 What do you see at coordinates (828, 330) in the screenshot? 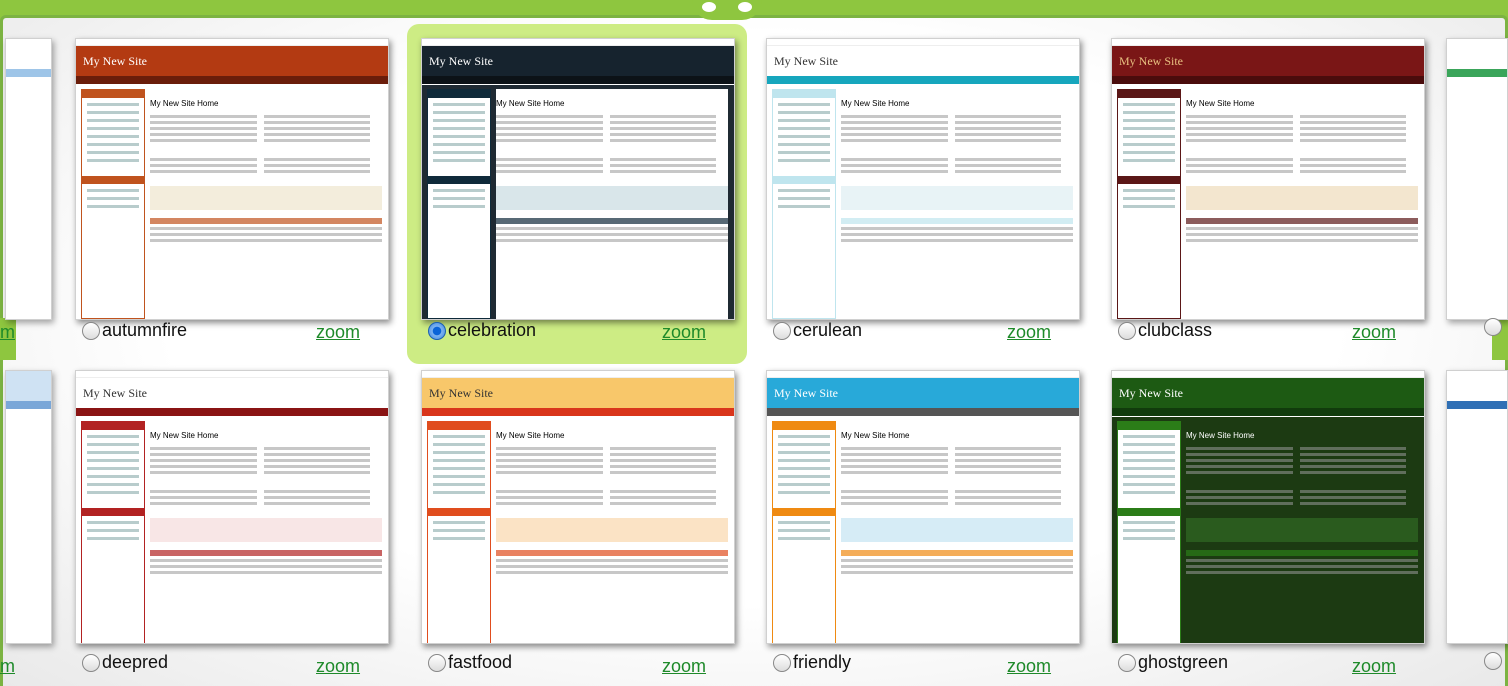
I see `theme-name-label: cerulean` at bounding box center [828, 330].